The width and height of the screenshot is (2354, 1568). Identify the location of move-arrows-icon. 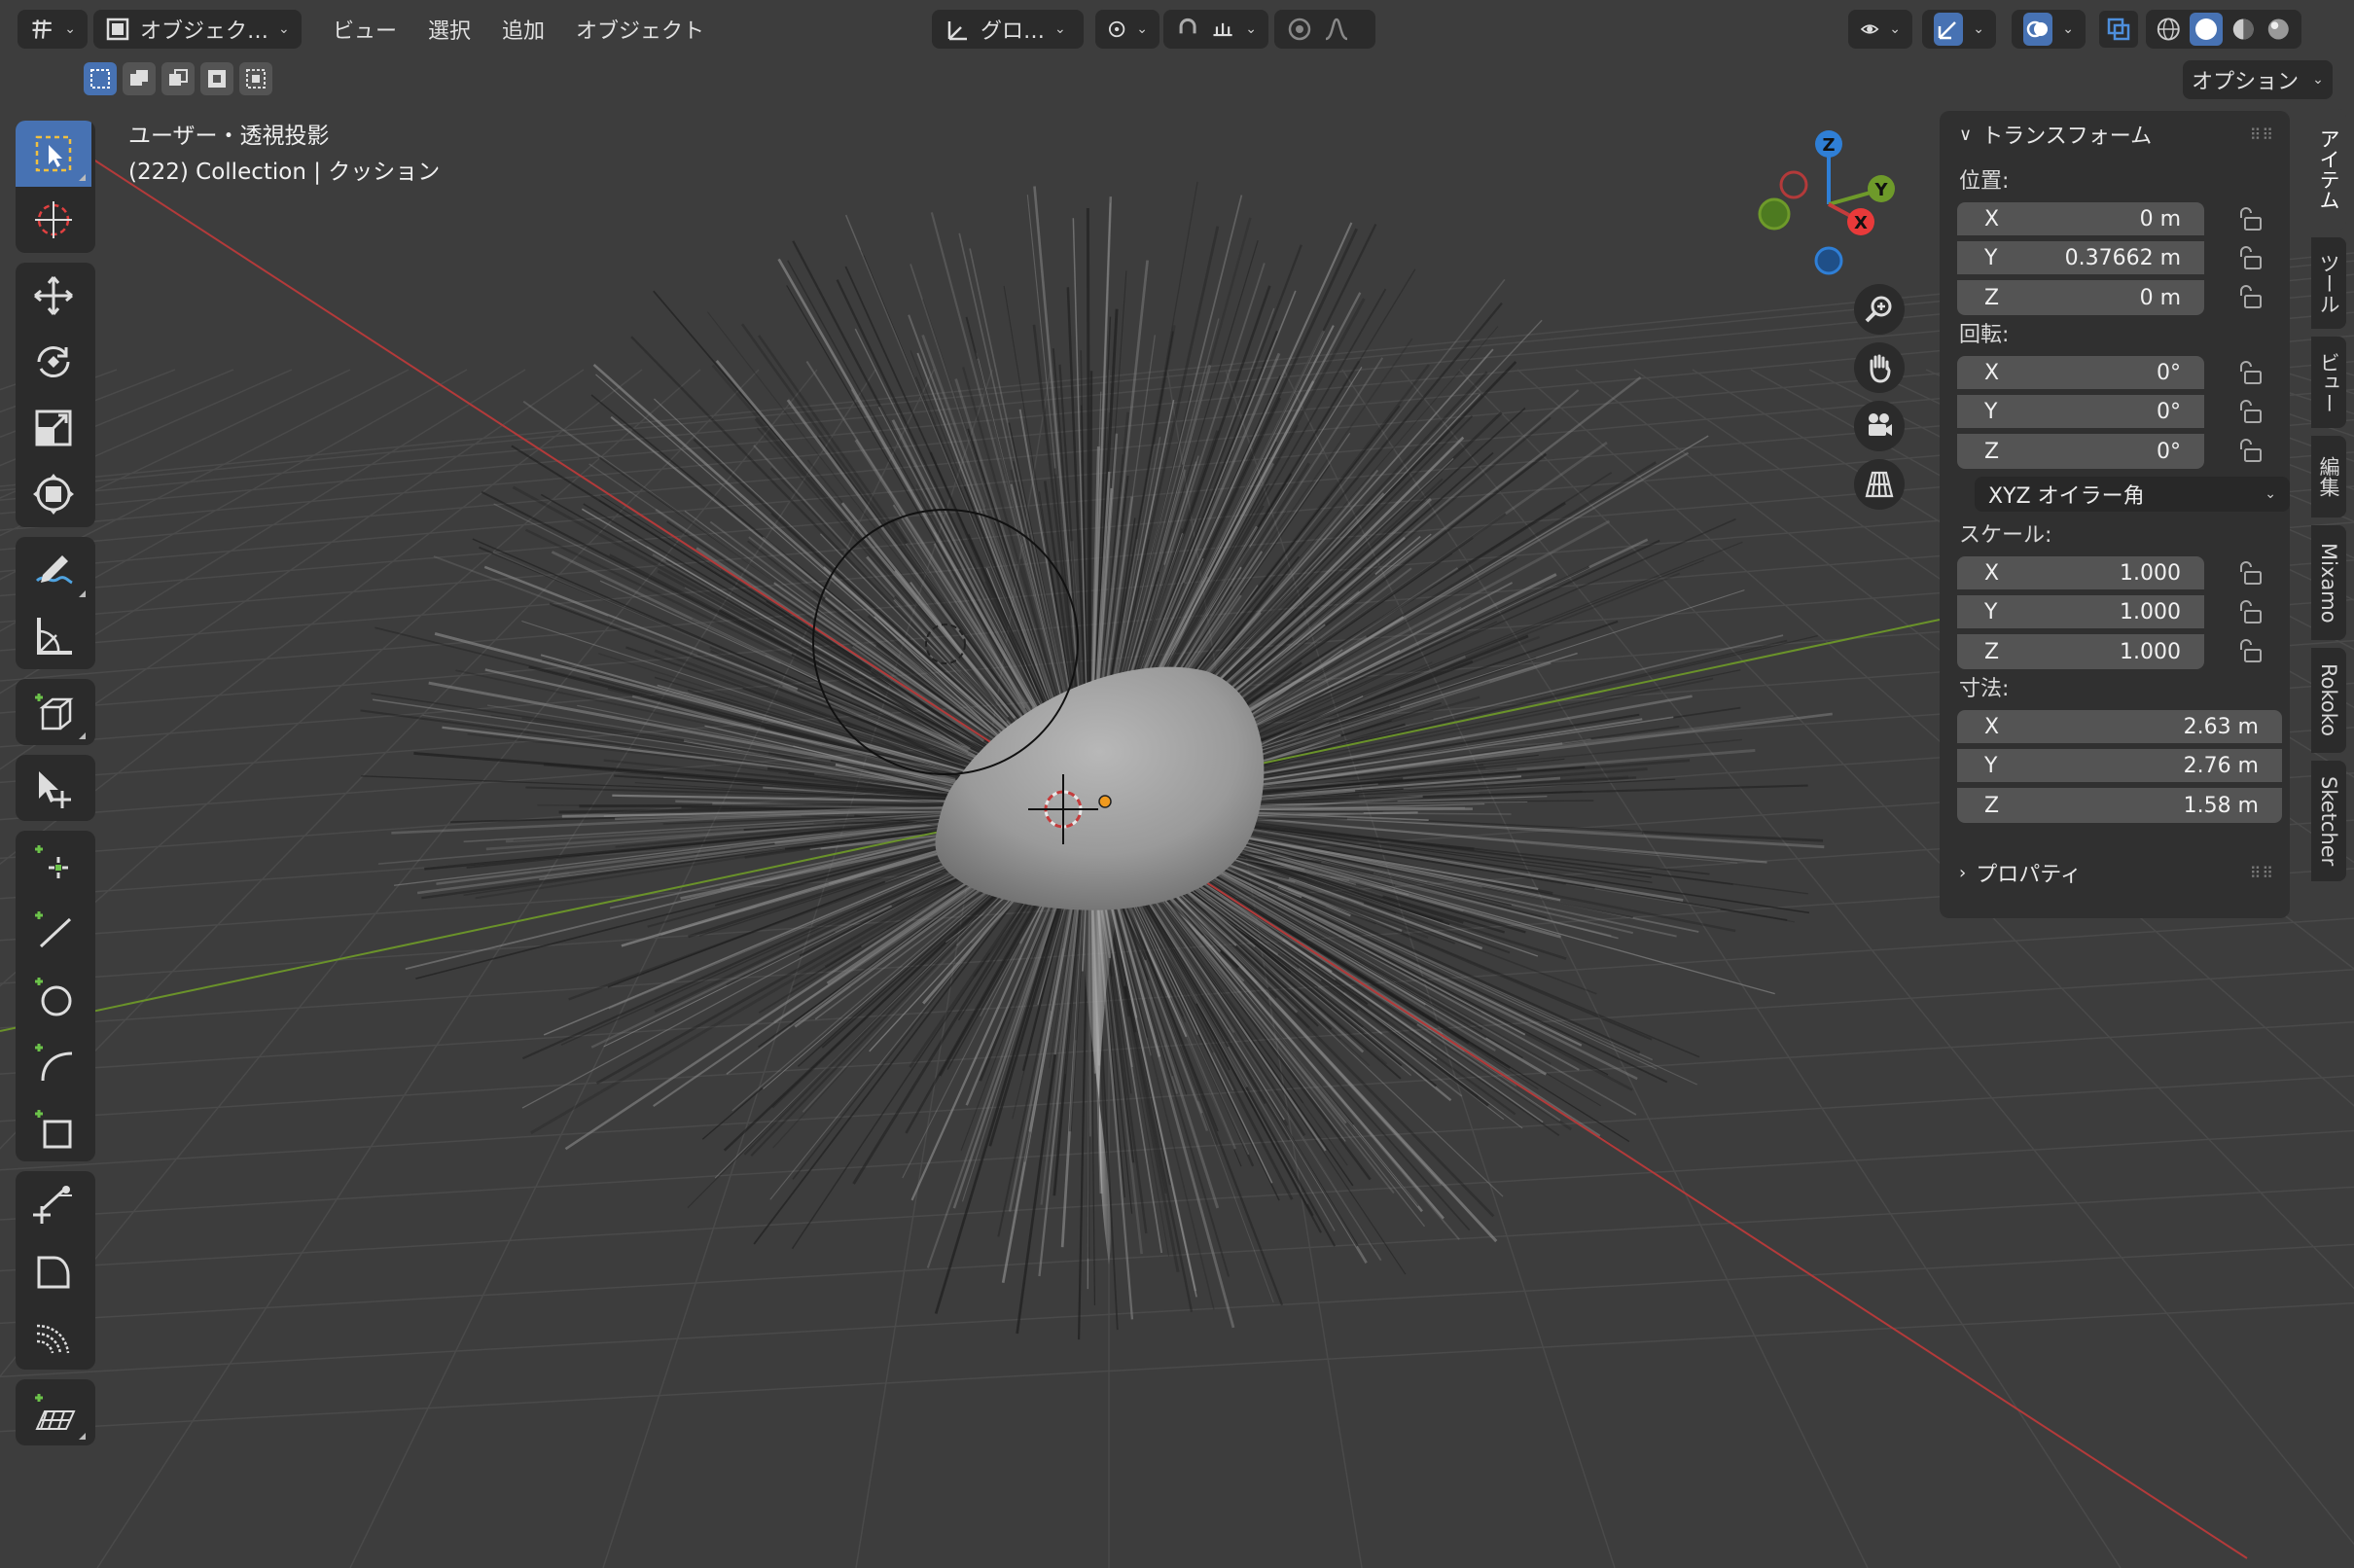
(53, 295).